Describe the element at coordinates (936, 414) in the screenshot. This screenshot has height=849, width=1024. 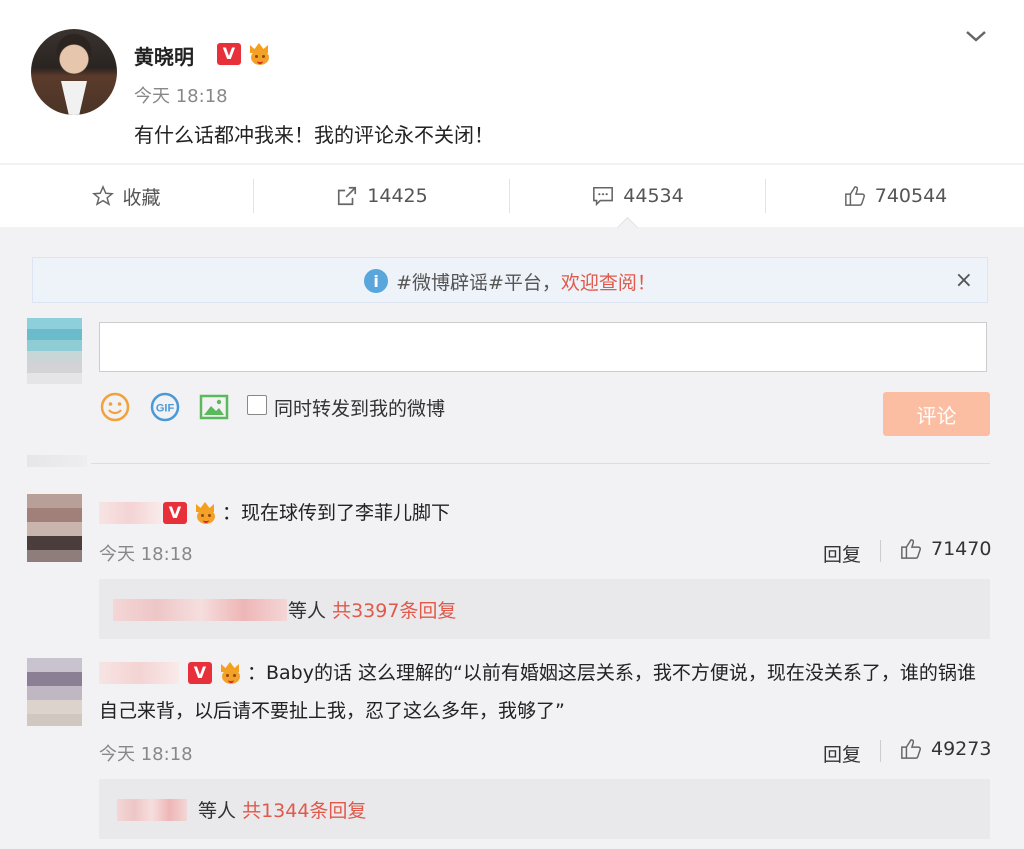
I see `submit-comment-button: 评论` at that location.